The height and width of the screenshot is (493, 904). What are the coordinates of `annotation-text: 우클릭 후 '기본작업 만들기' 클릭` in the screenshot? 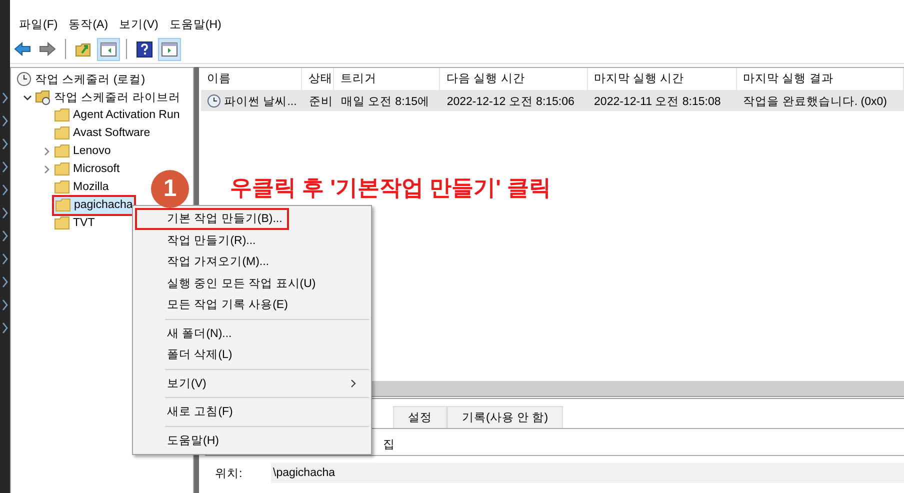 It's located at (390, 188).